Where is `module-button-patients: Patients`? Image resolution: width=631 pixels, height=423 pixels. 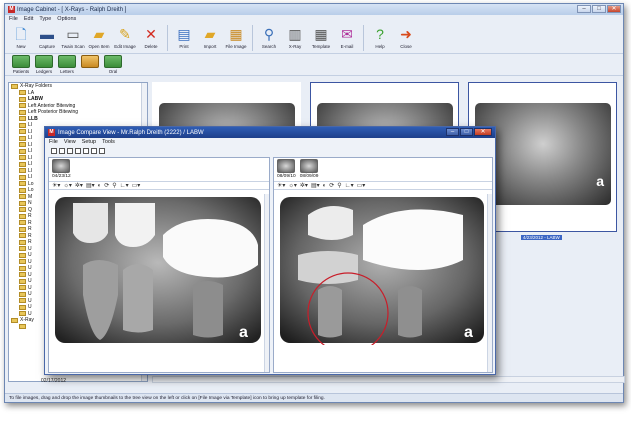 module-button-patients: Patients is located at coordinates (21, 64).